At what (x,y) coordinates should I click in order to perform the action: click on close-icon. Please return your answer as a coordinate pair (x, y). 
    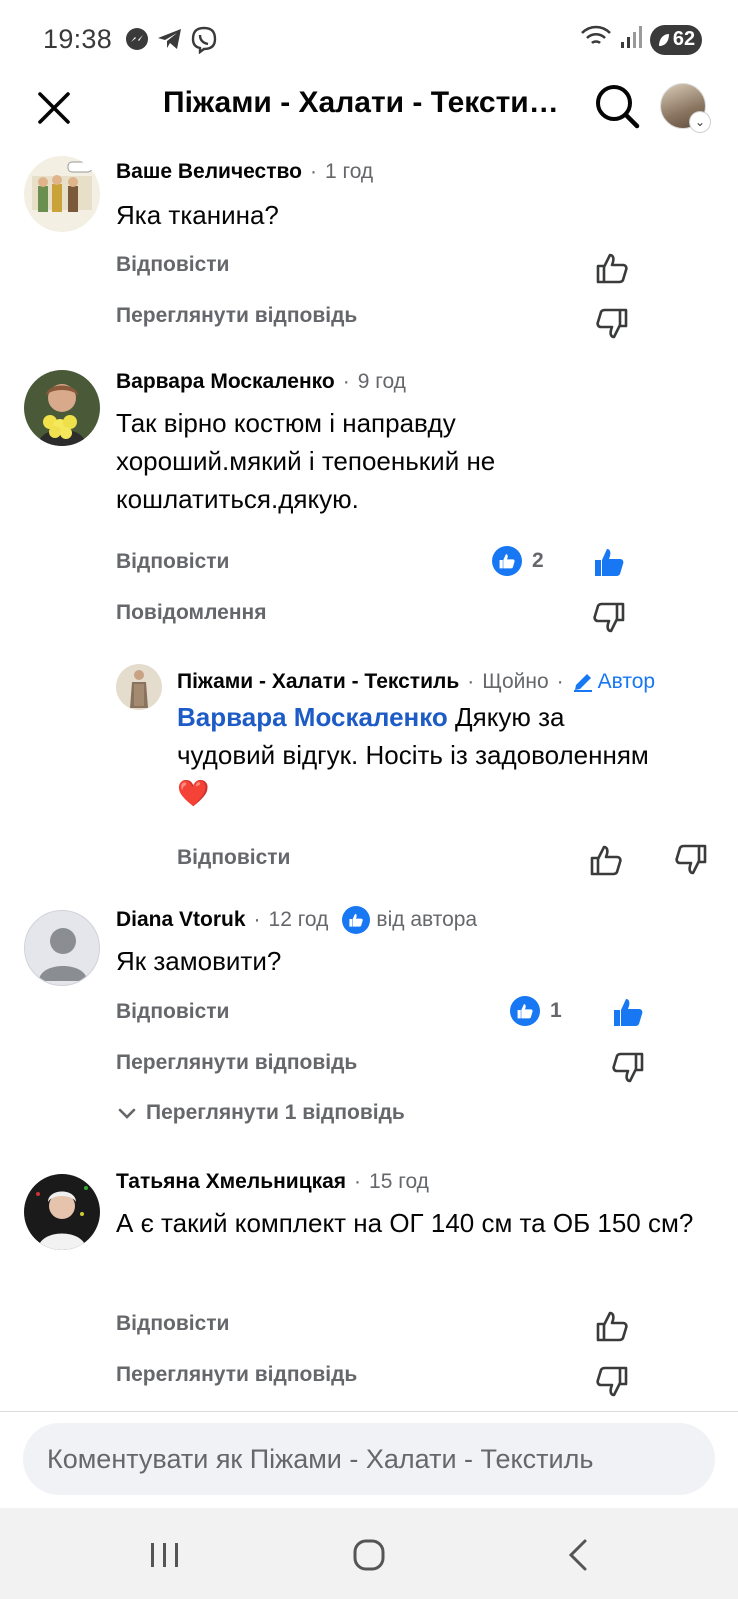
    Looking at the image, I should click on (54, 108).